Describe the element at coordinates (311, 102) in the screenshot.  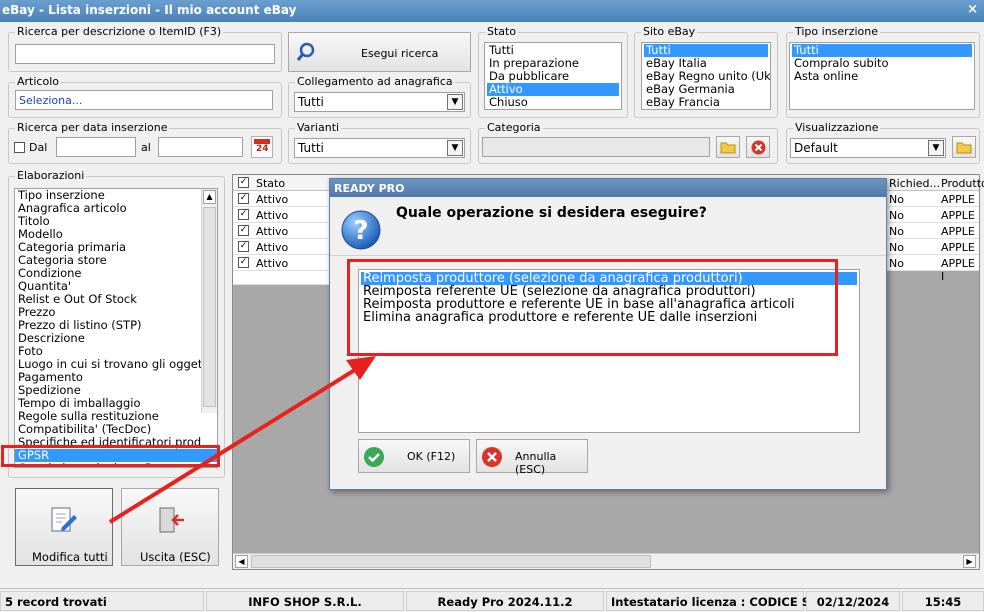
I see `collegamento-value: Tutti` at that location.